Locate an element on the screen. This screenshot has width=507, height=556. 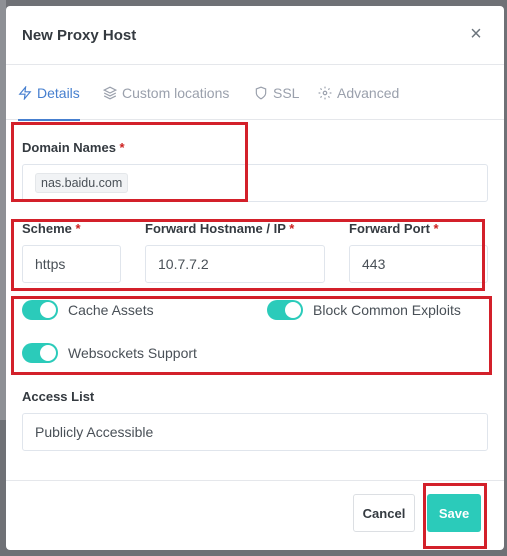
cache-assets-toggle: Cache Assets is located at coordinates (88, 310).